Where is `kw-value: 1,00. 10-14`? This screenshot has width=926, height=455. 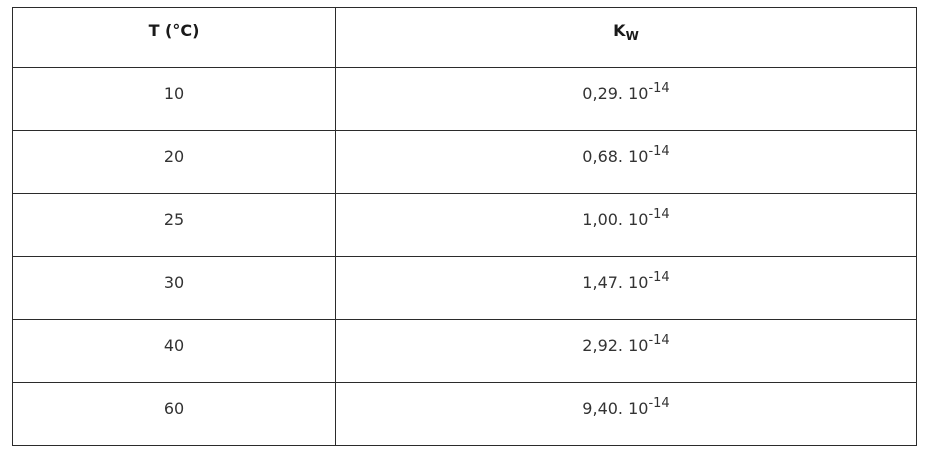
kw-value: 1,00. 10-14 is located at coordinates (626, 217).